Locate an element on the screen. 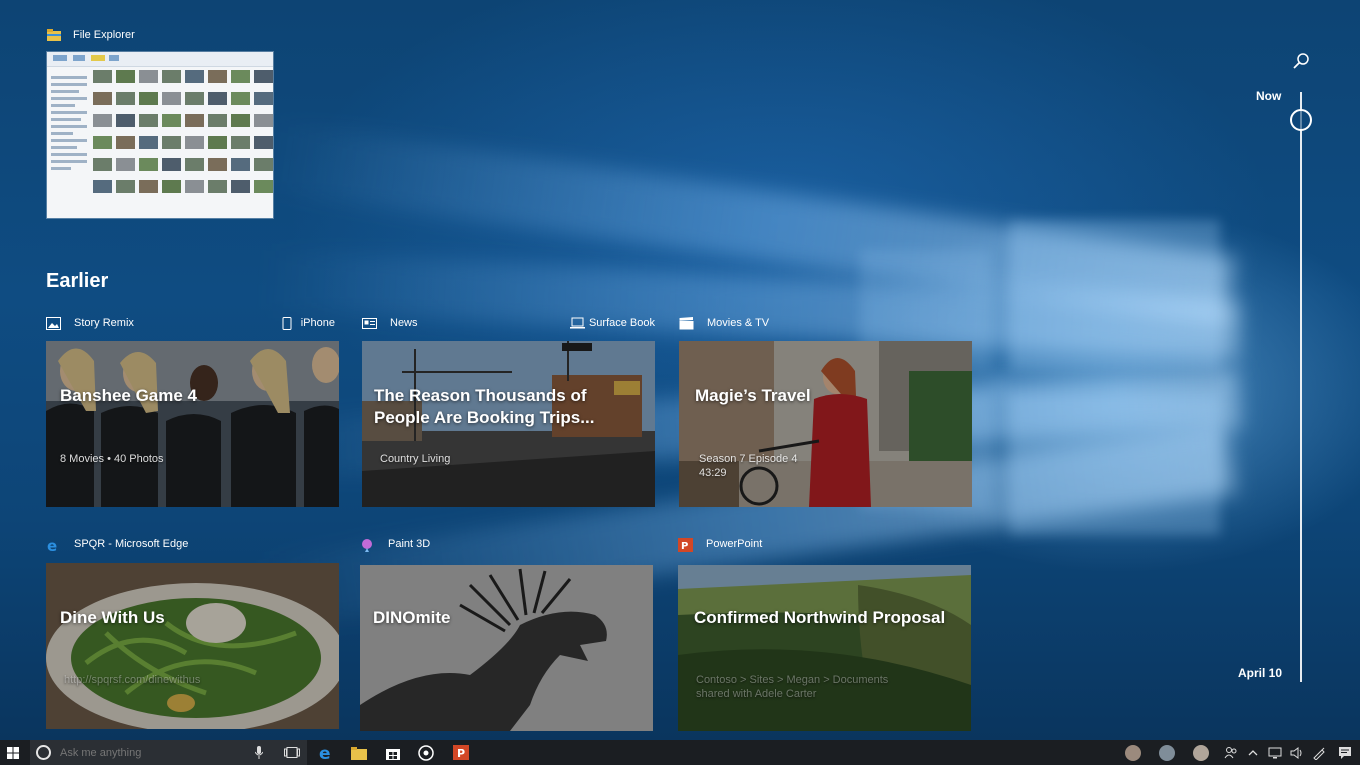 This screenshot has height=765, width=1360. paint3d-icon is located at coordinates (367, 545).